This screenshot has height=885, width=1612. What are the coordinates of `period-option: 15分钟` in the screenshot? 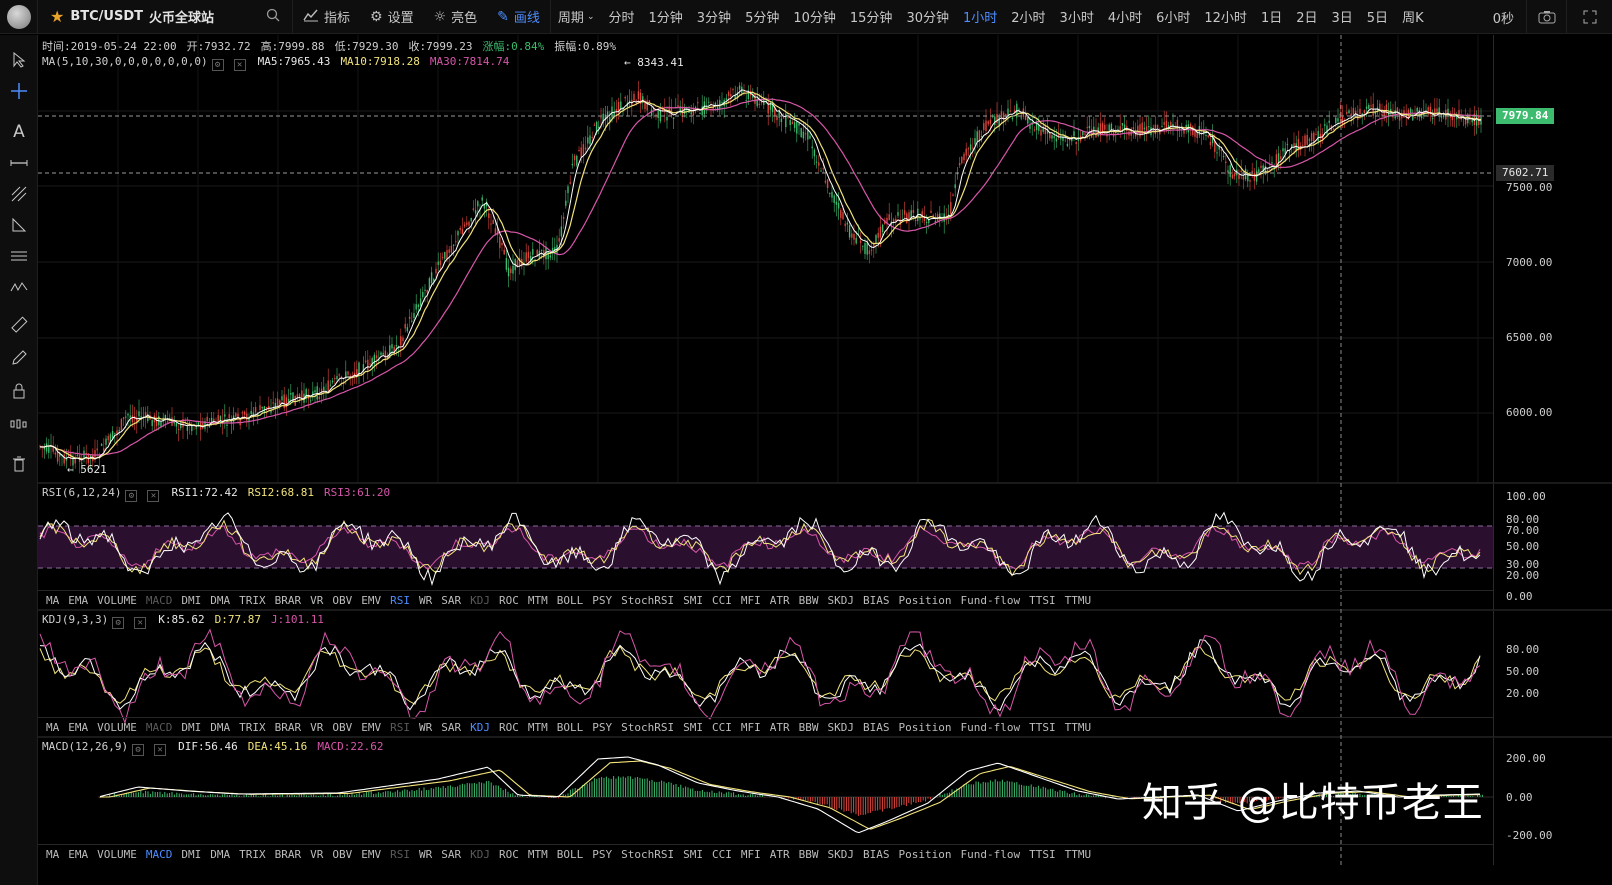 It's located at (871, 17).